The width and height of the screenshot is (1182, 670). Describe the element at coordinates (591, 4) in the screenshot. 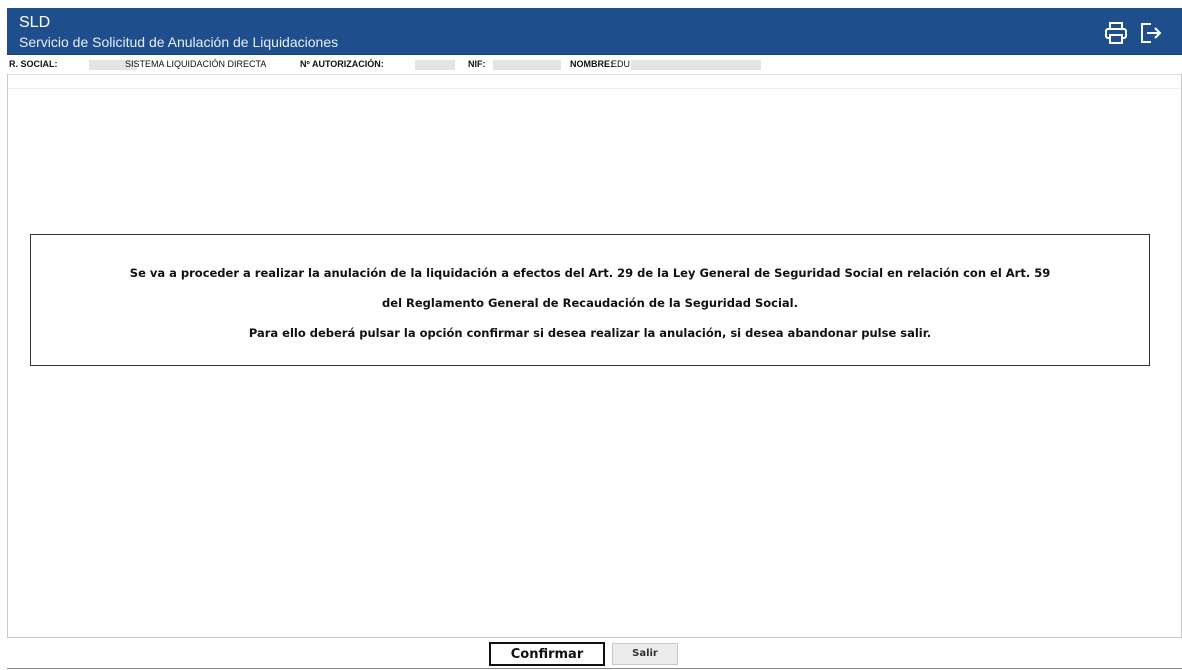

I see `top-margin` at that location.